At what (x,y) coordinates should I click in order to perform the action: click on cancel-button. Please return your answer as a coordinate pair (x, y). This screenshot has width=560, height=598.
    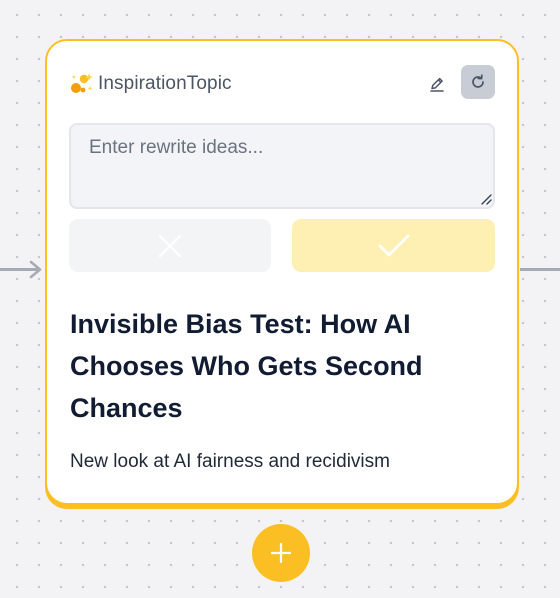
    Looking at the image, I should click on (170, 245).